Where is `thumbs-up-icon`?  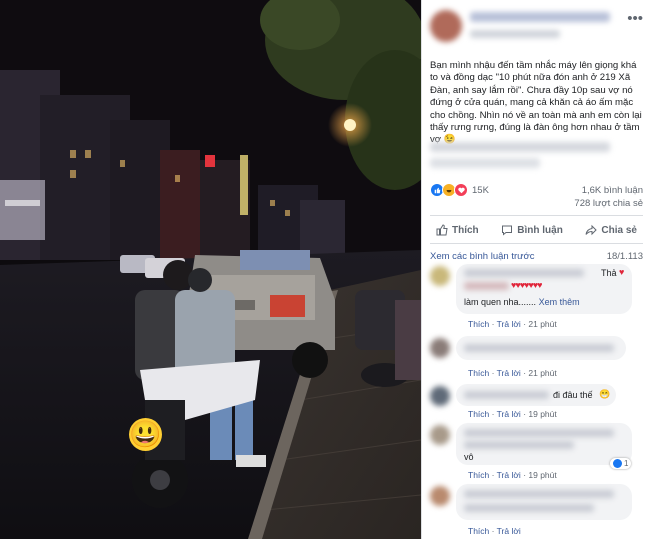 thumbs-up-icon is located at coordinates (442, 230).